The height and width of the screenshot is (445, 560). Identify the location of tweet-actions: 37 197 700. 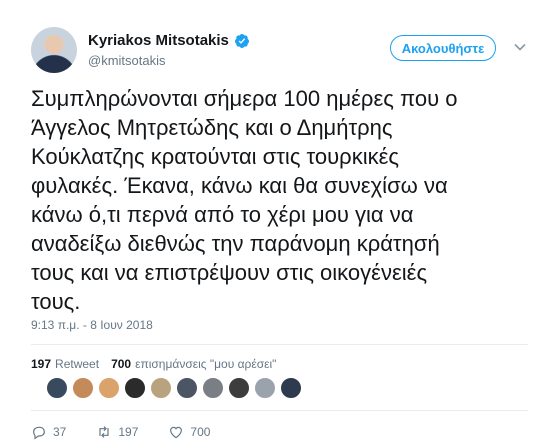
(135, 432).